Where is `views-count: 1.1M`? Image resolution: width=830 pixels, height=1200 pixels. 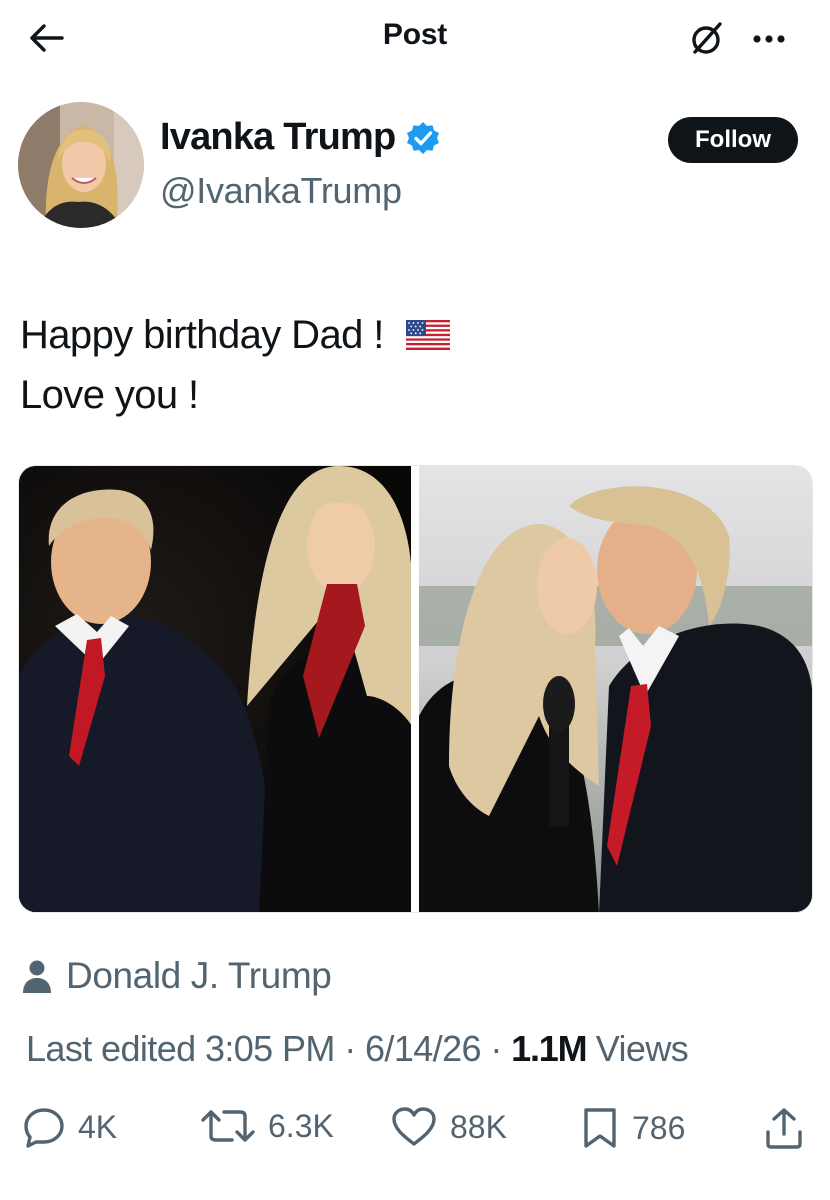
views-count: 1.1M is located at coordinates (549, 1048).